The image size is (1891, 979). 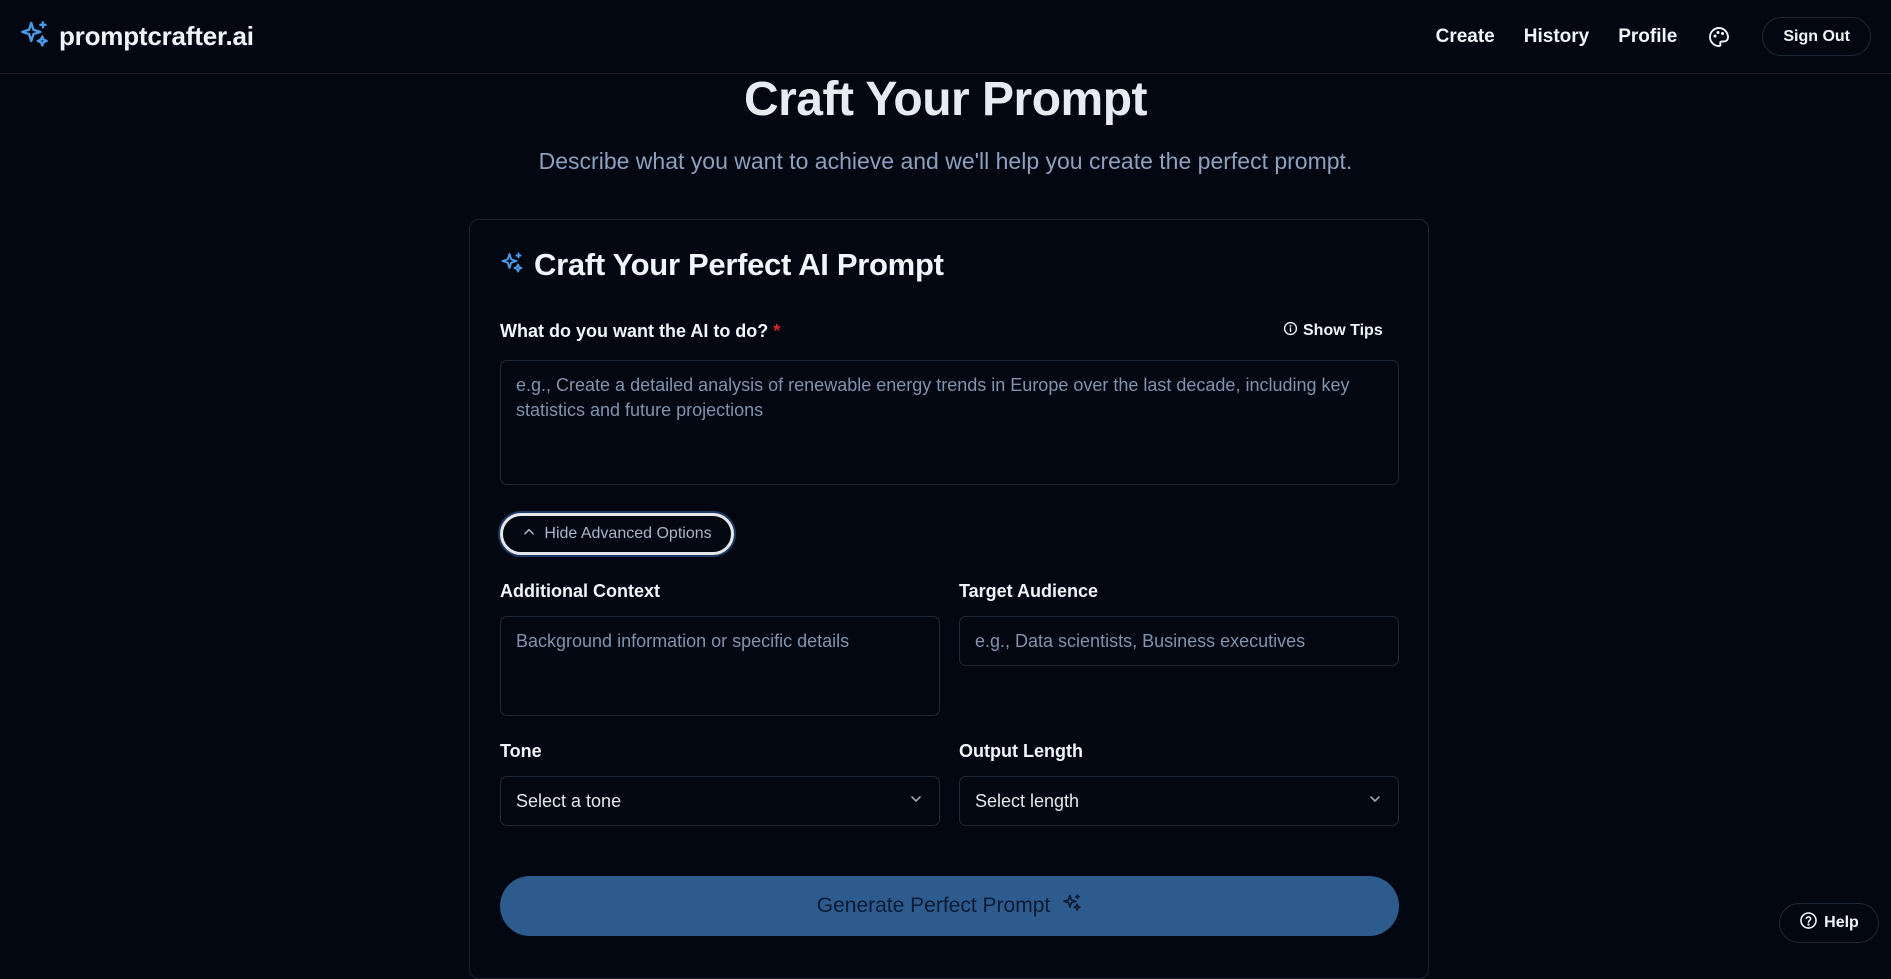 I want to click on additional-context-label: Additional Context, so click(x=580, y=591).